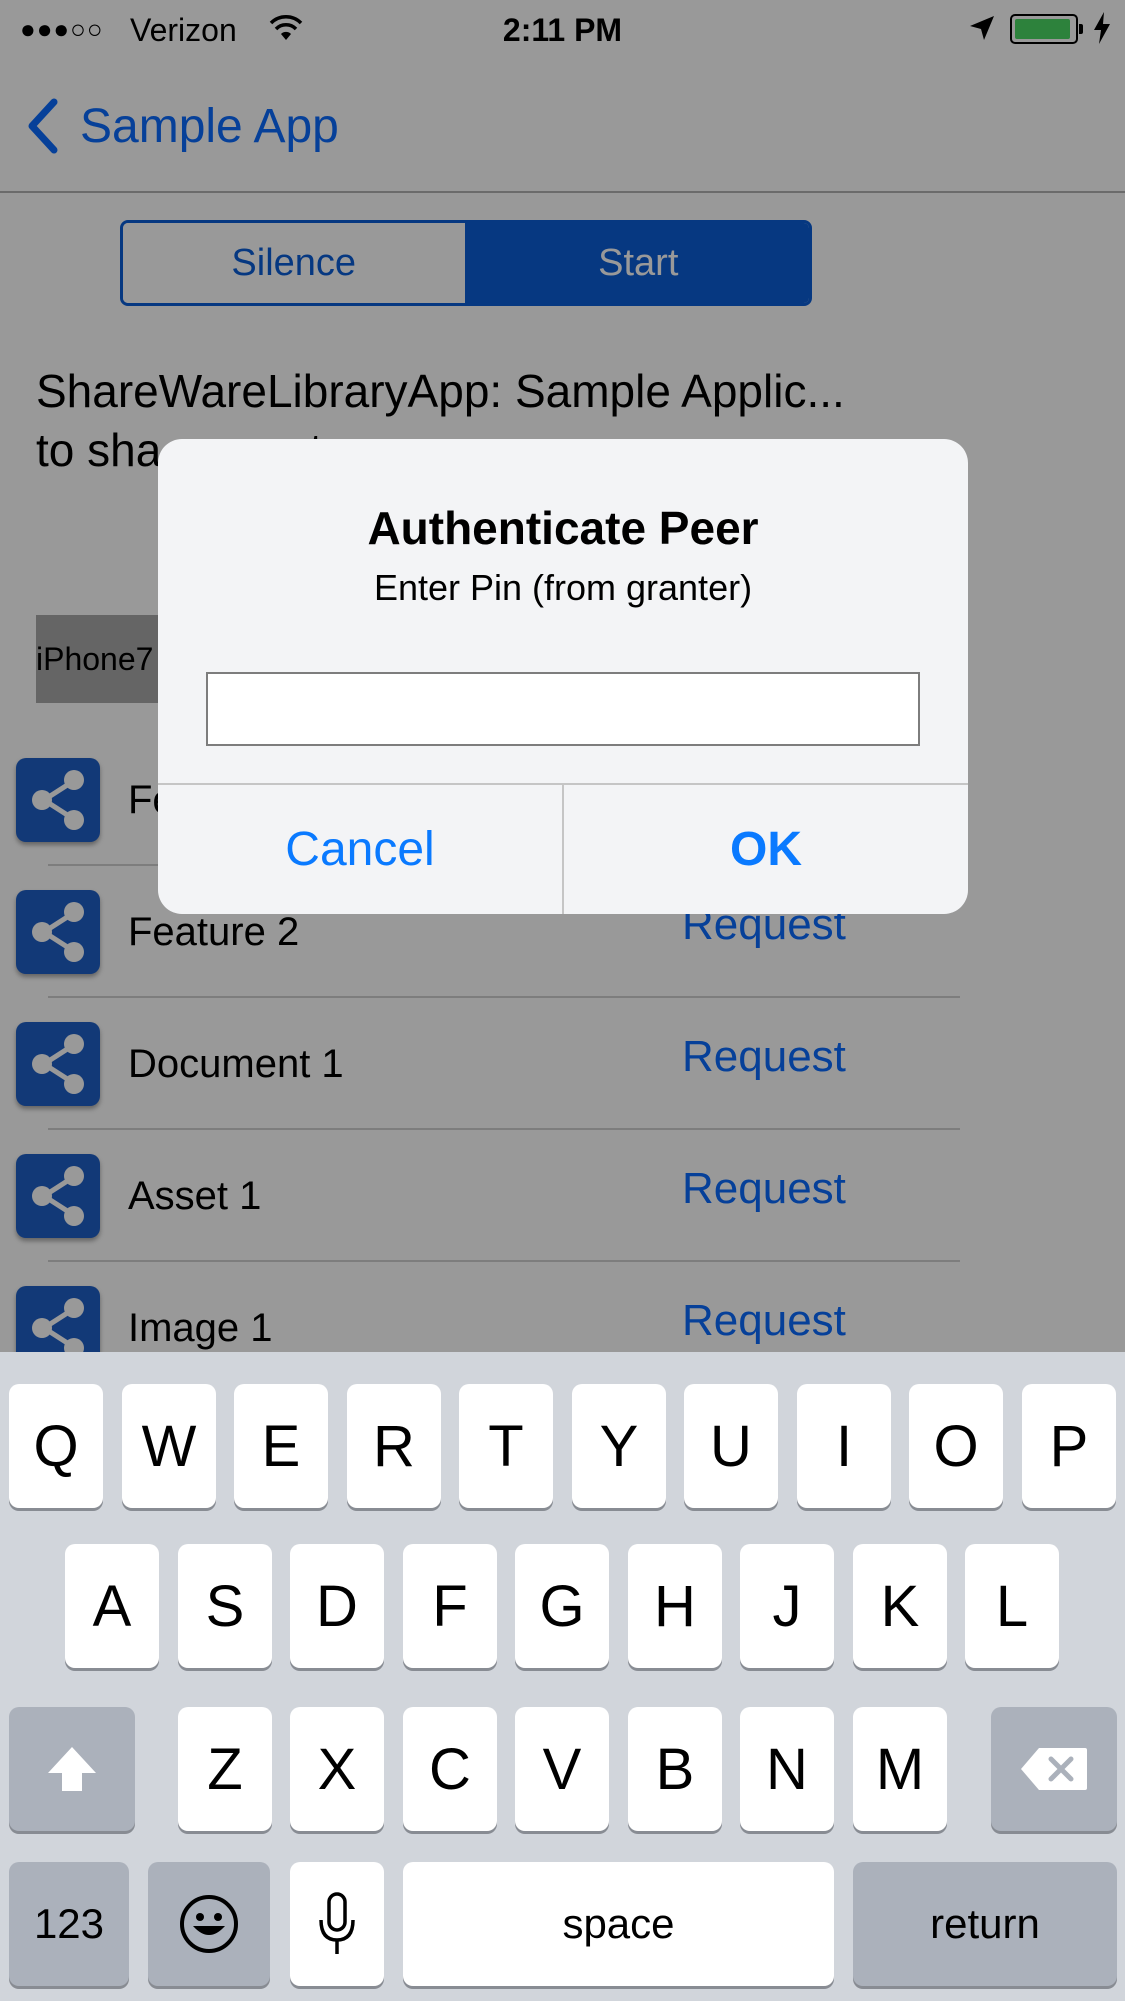  I want to click on key-d: D, so click(337, 1606).